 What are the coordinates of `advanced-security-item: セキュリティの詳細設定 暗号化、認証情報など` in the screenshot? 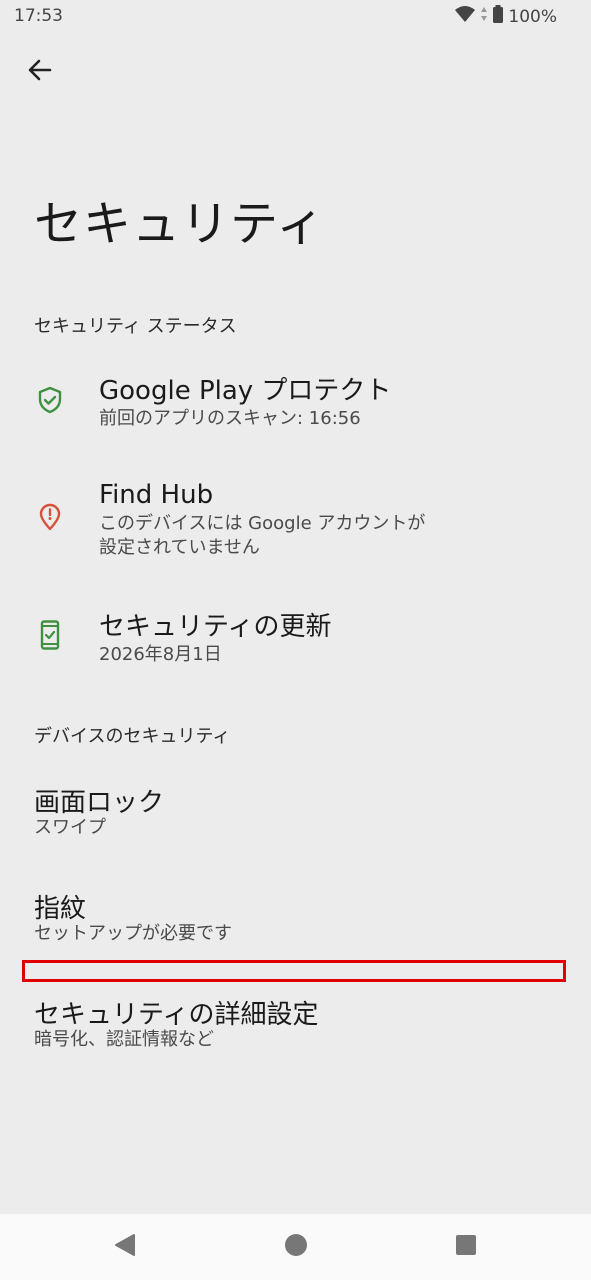 It's located at (295, 1023).